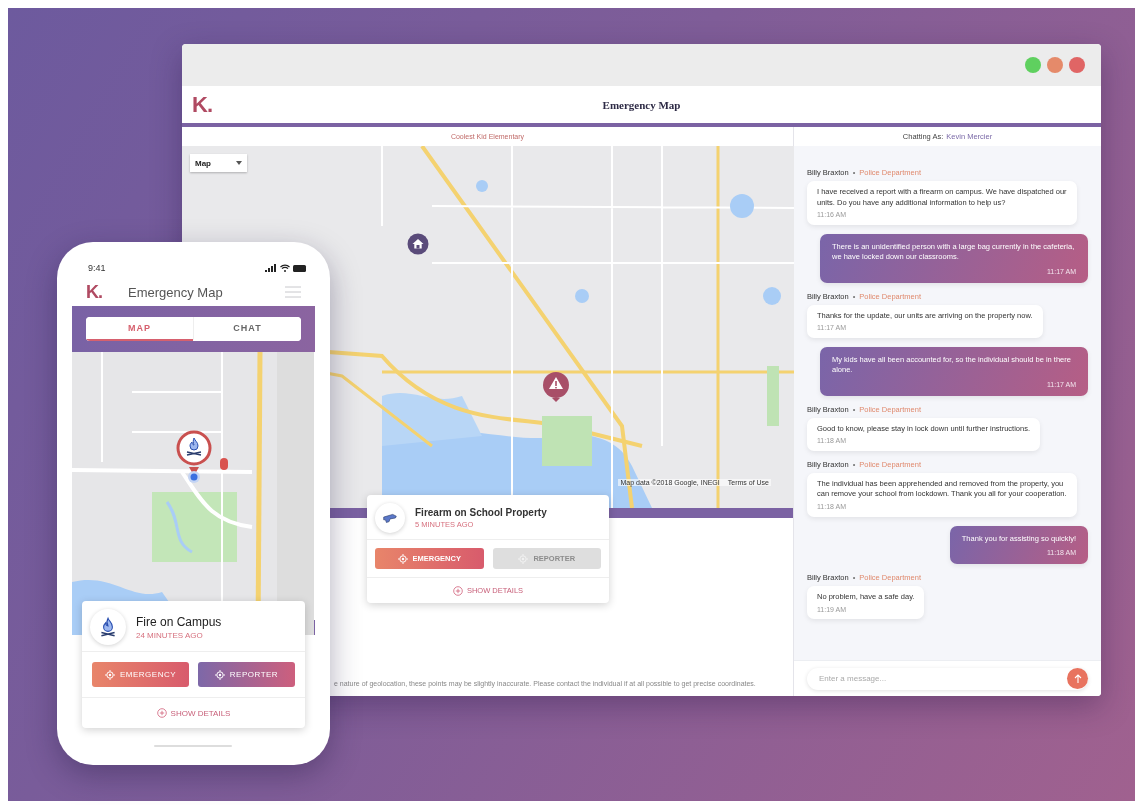  What do you see at coordinates (179, 621) in the screenshot?
I see `incident-title: Fire on Campus` at bounding box center [179, 621].